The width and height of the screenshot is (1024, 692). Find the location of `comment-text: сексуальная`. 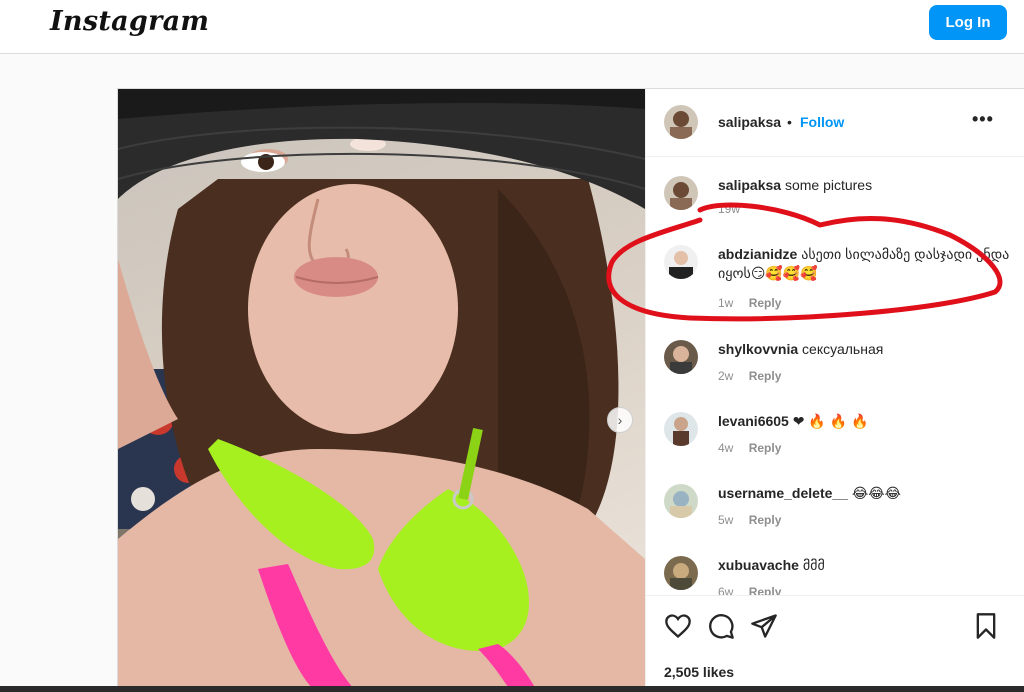

comment-text: сексуальная is located at coordinates (843, 349).